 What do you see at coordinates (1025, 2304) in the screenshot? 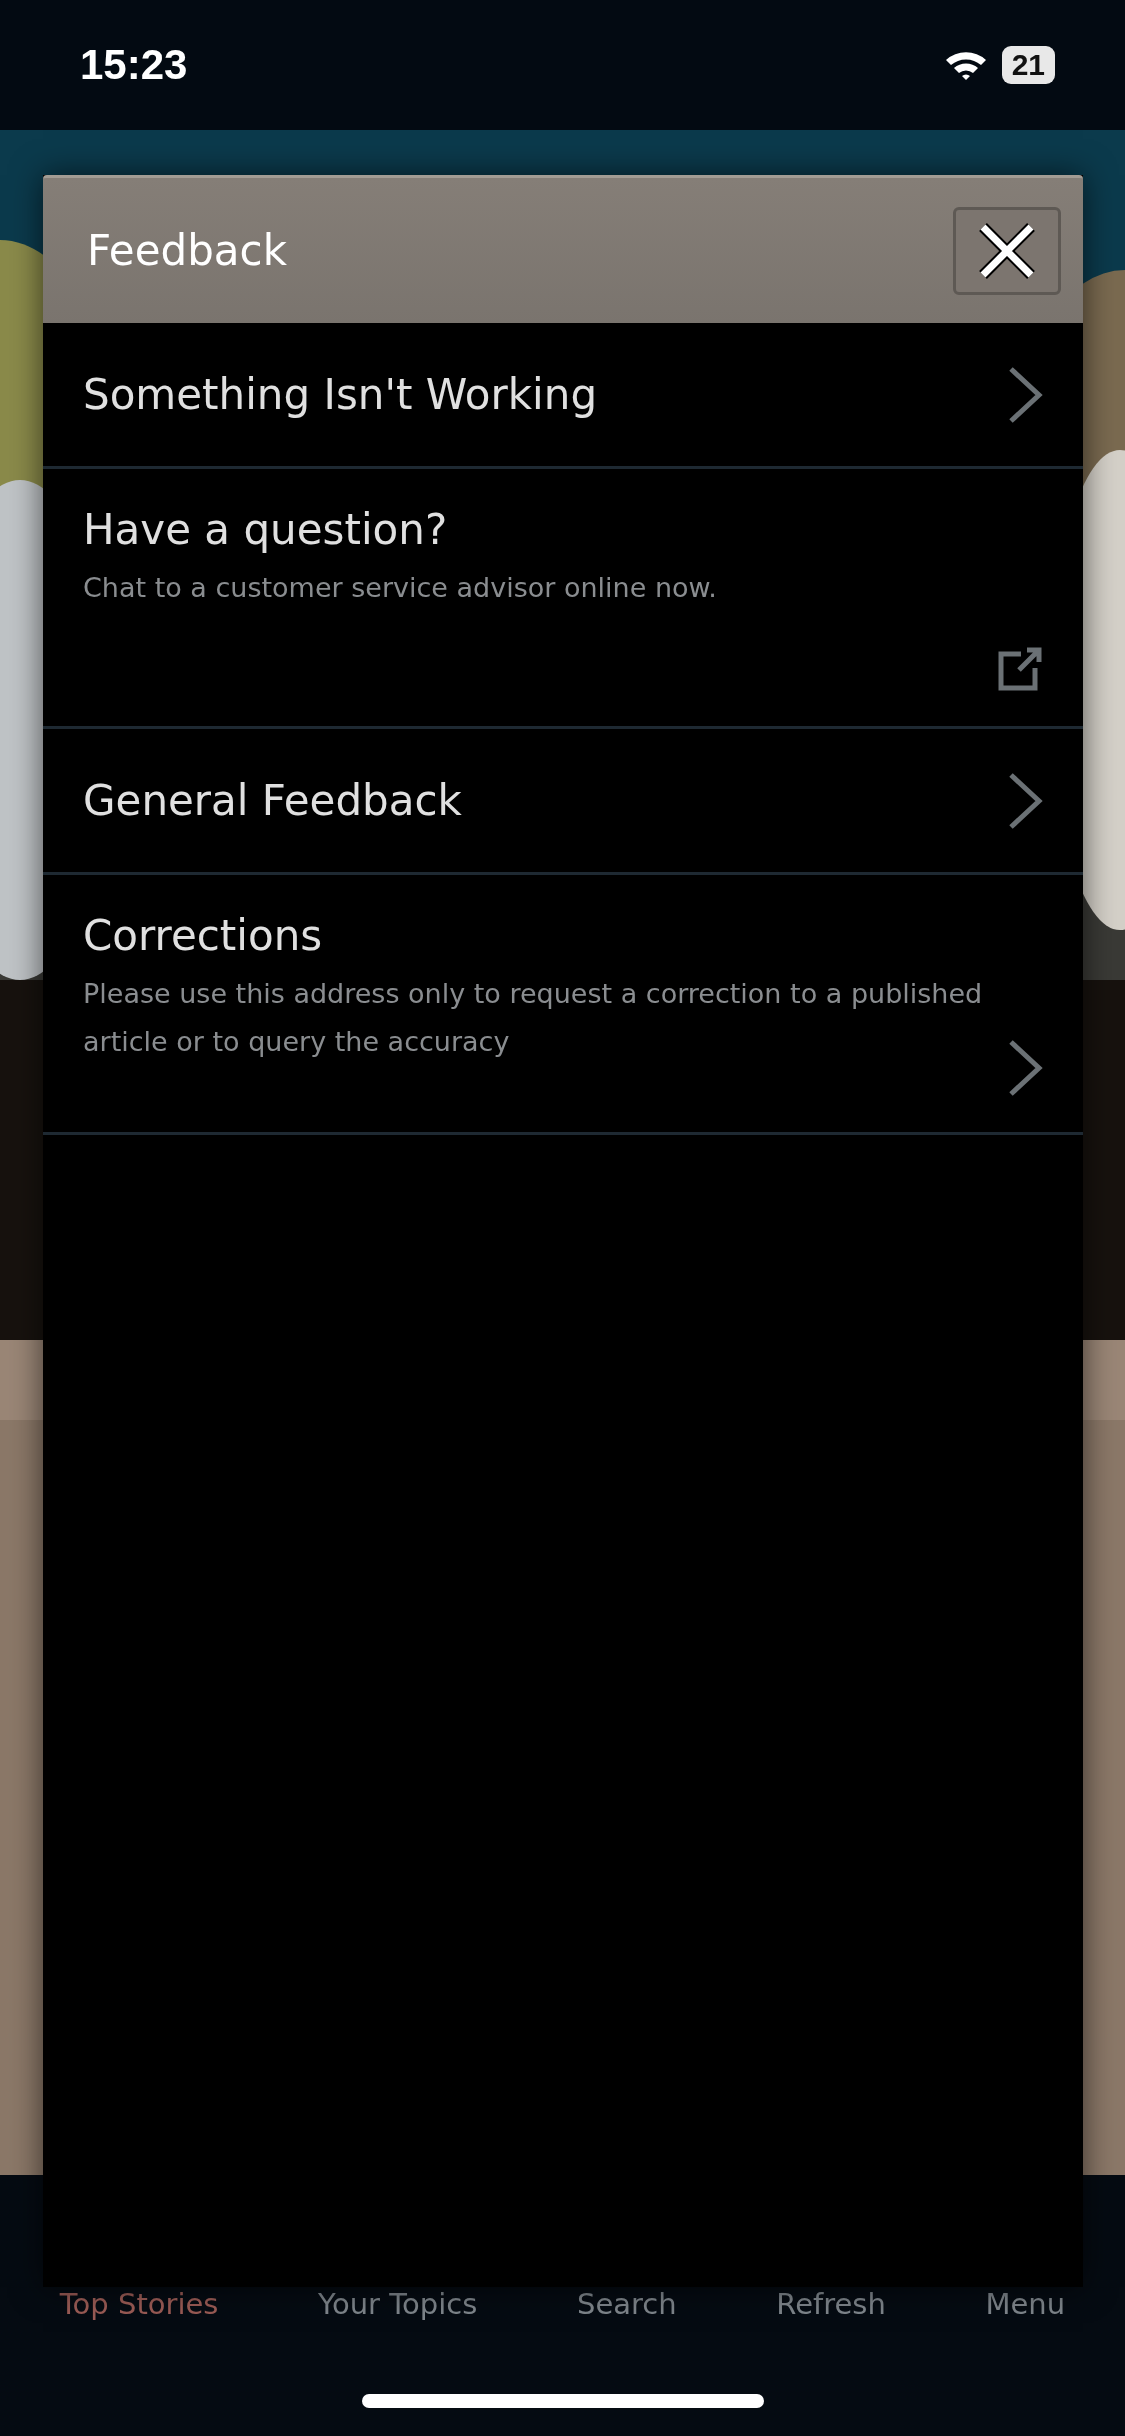
I see `tab-bar-item: Menu` at bounding box center [1025, 2304].